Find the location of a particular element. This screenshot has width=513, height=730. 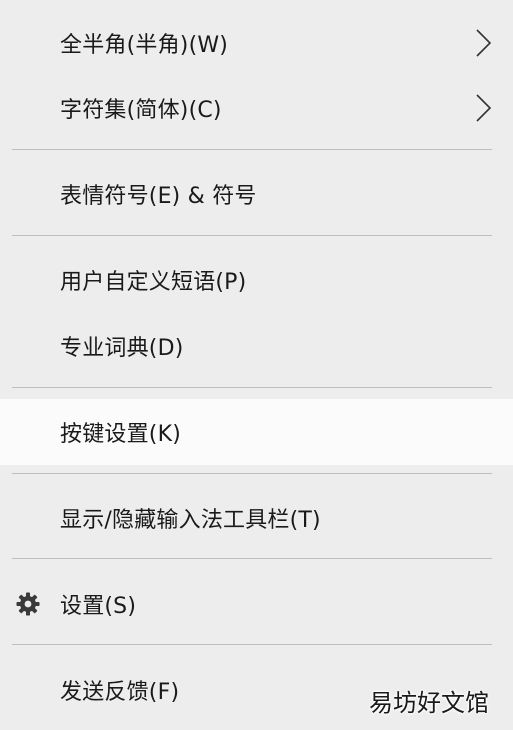

menu-item-label: 设置(S) is located at coordinates (98, 606).